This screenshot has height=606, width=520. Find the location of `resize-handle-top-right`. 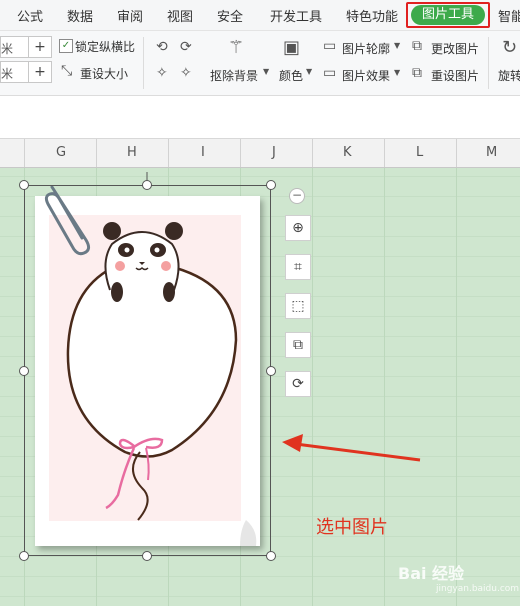

resize-handle-top-right is located at coordinates (271, 185).